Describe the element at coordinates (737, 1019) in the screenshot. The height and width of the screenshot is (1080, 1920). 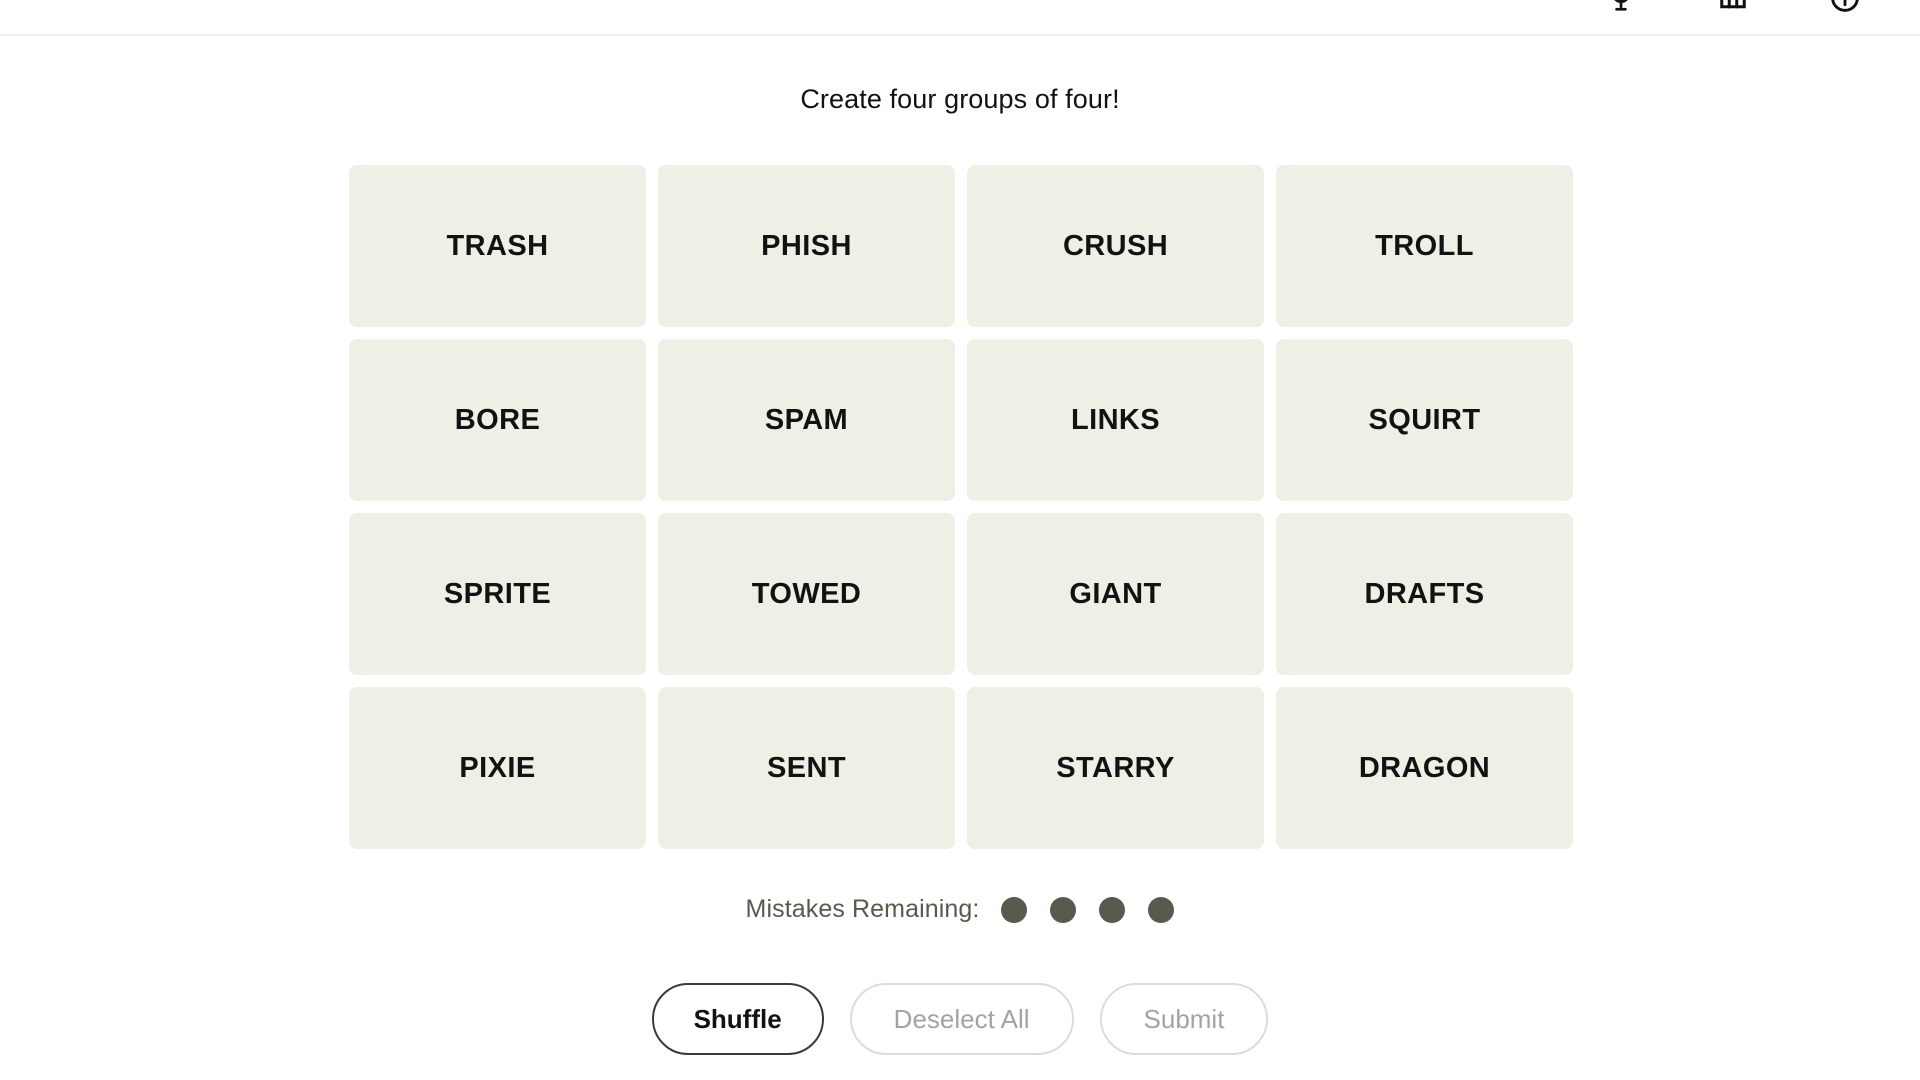
I see `shuffle-button: Shuffle` at that location.